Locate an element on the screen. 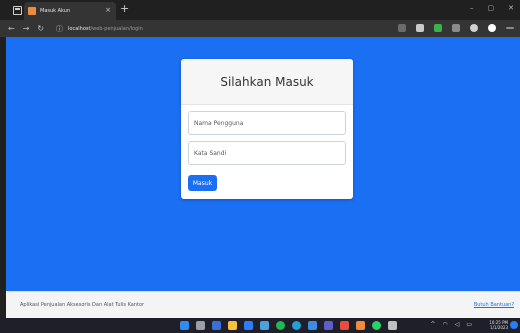  favicon-icon is located at coordinates (32, 11).